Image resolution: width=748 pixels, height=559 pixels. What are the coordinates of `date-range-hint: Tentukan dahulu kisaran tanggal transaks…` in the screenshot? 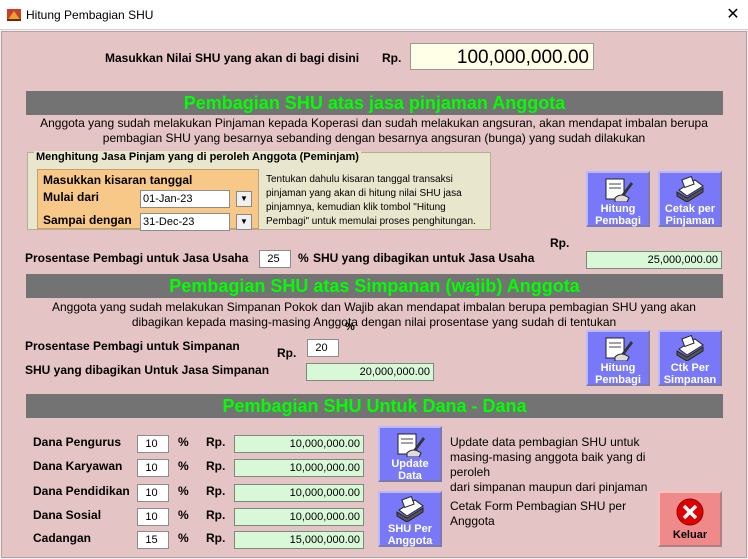 It's located at (379, 201).